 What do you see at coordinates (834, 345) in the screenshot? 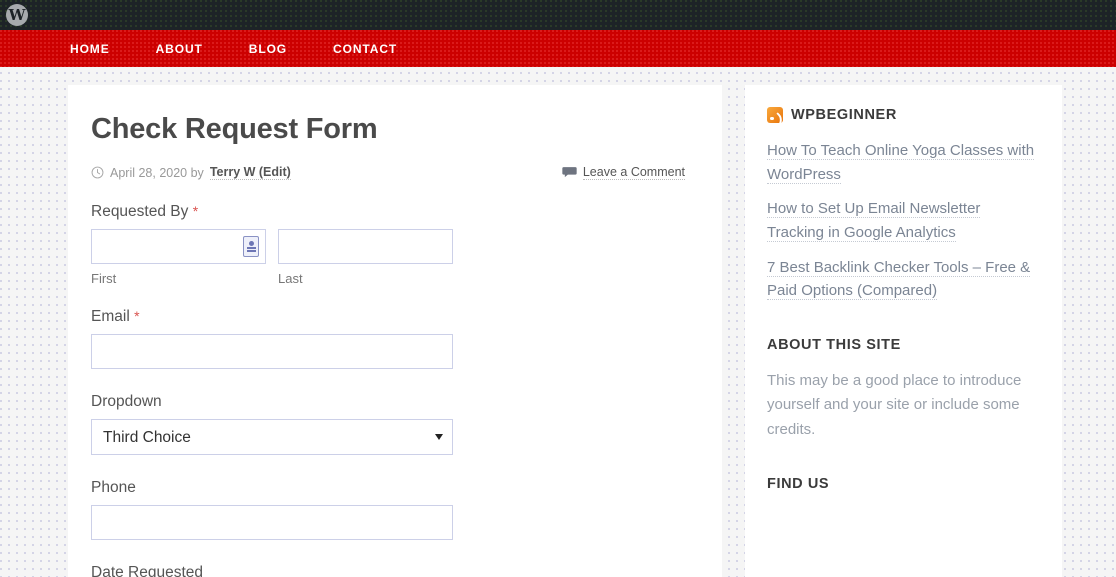
I see `about-widget-title: About This Site` at bounding box center [834, 345].